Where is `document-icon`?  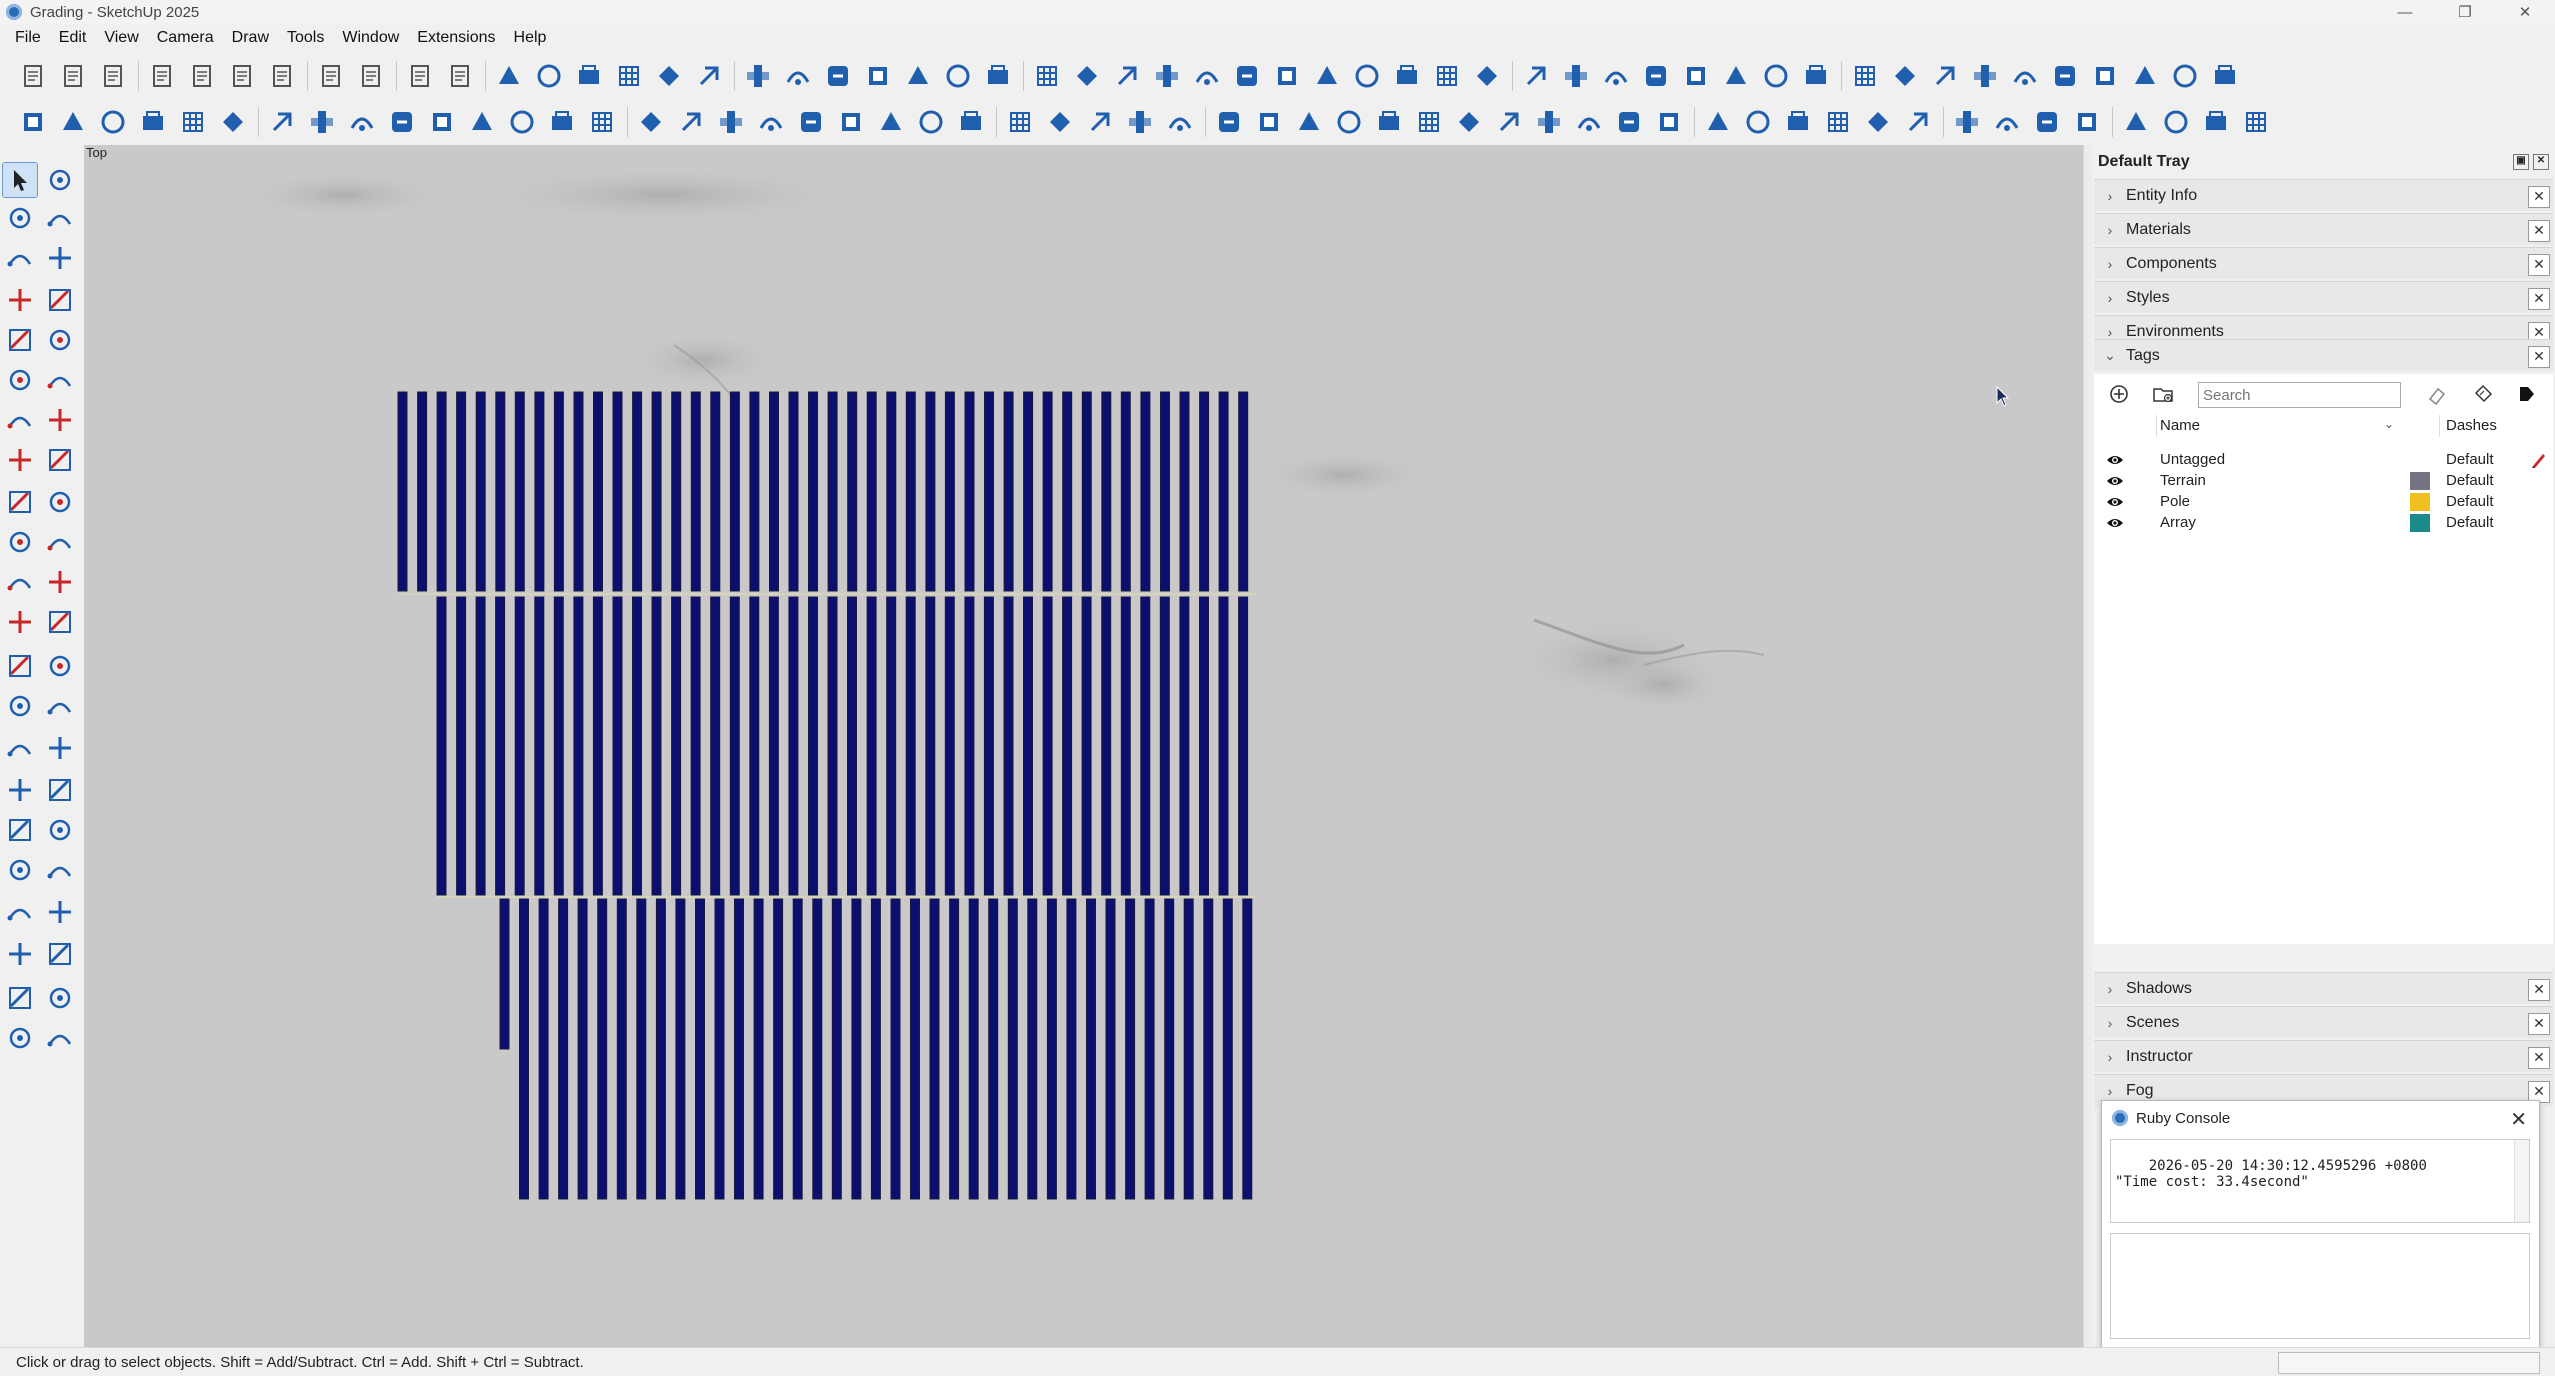 document-icon is located at coordinates (2256, 122).